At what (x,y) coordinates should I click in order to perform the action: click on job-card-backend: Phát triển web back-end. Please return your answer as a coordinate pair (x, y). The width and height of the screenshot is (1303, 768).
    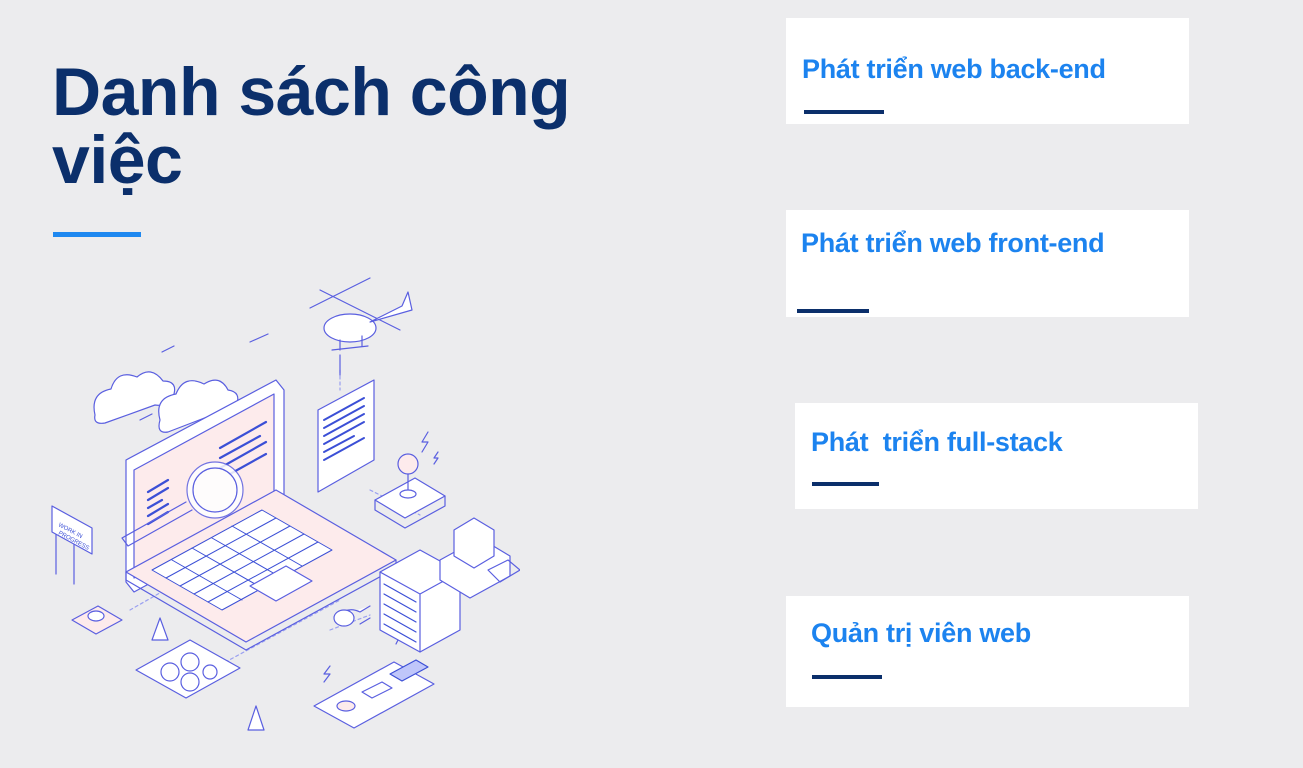
    Looking at the image, I should click on (987, 71).